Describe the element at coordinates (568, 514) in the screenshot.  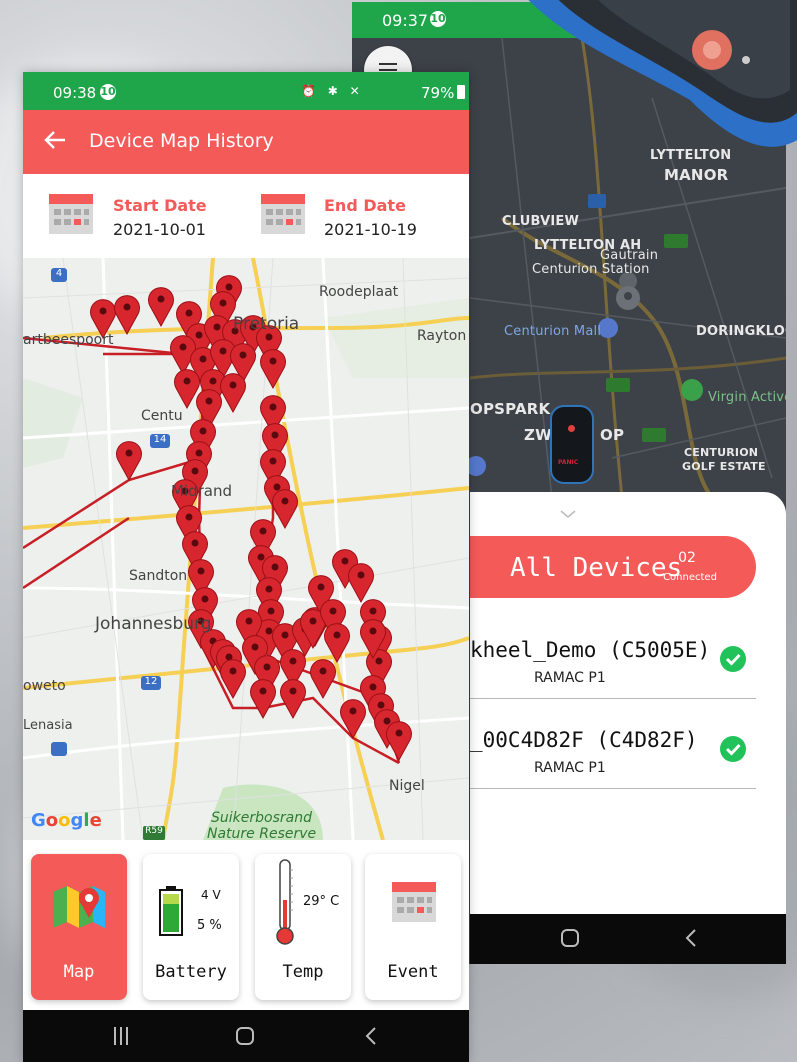
I see `chevron-down-icon` at that location.